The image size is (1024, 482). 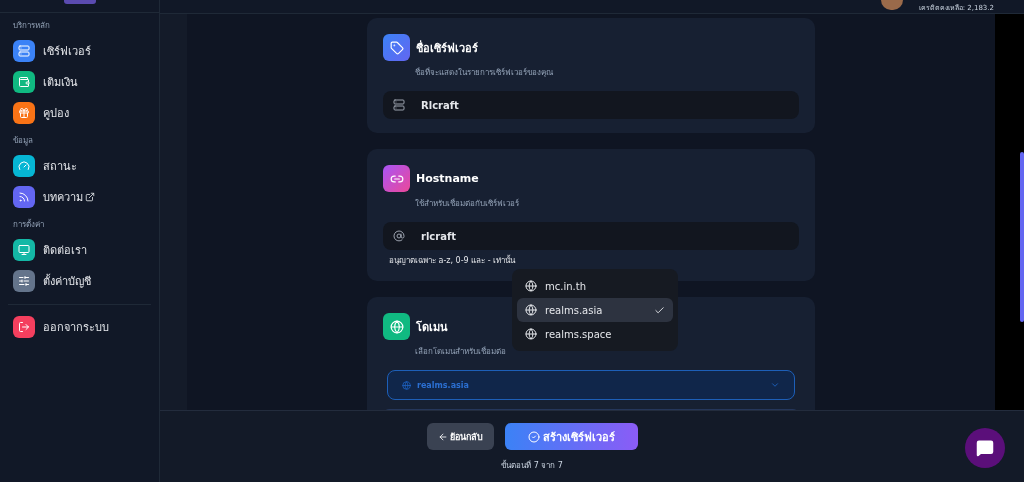 What do you see at coordinates (79, 249) in the screenshot?
I see `sidebar-item: ติดต่อเรา` at bounding box center [79, 249].